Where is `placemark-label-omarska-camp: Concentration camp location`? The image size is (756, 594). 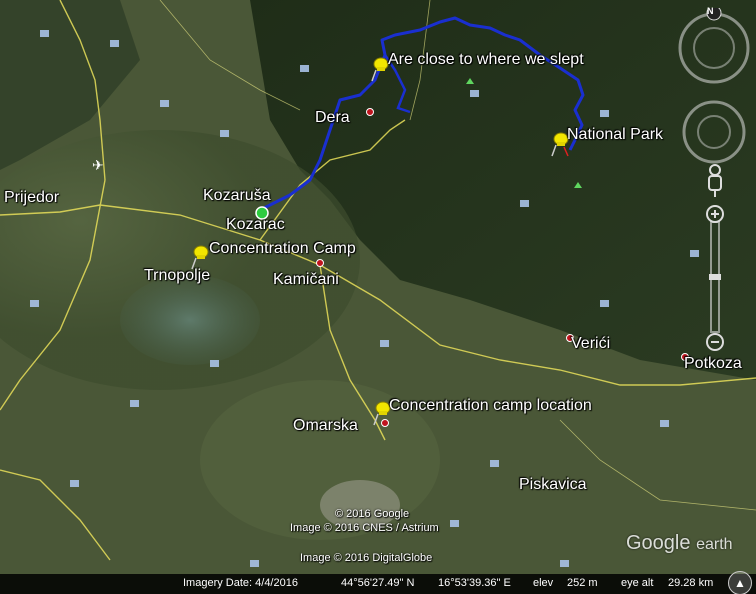
placemark-label-omarska-camp: Concentration camp location is located at coordinates (490, 406).